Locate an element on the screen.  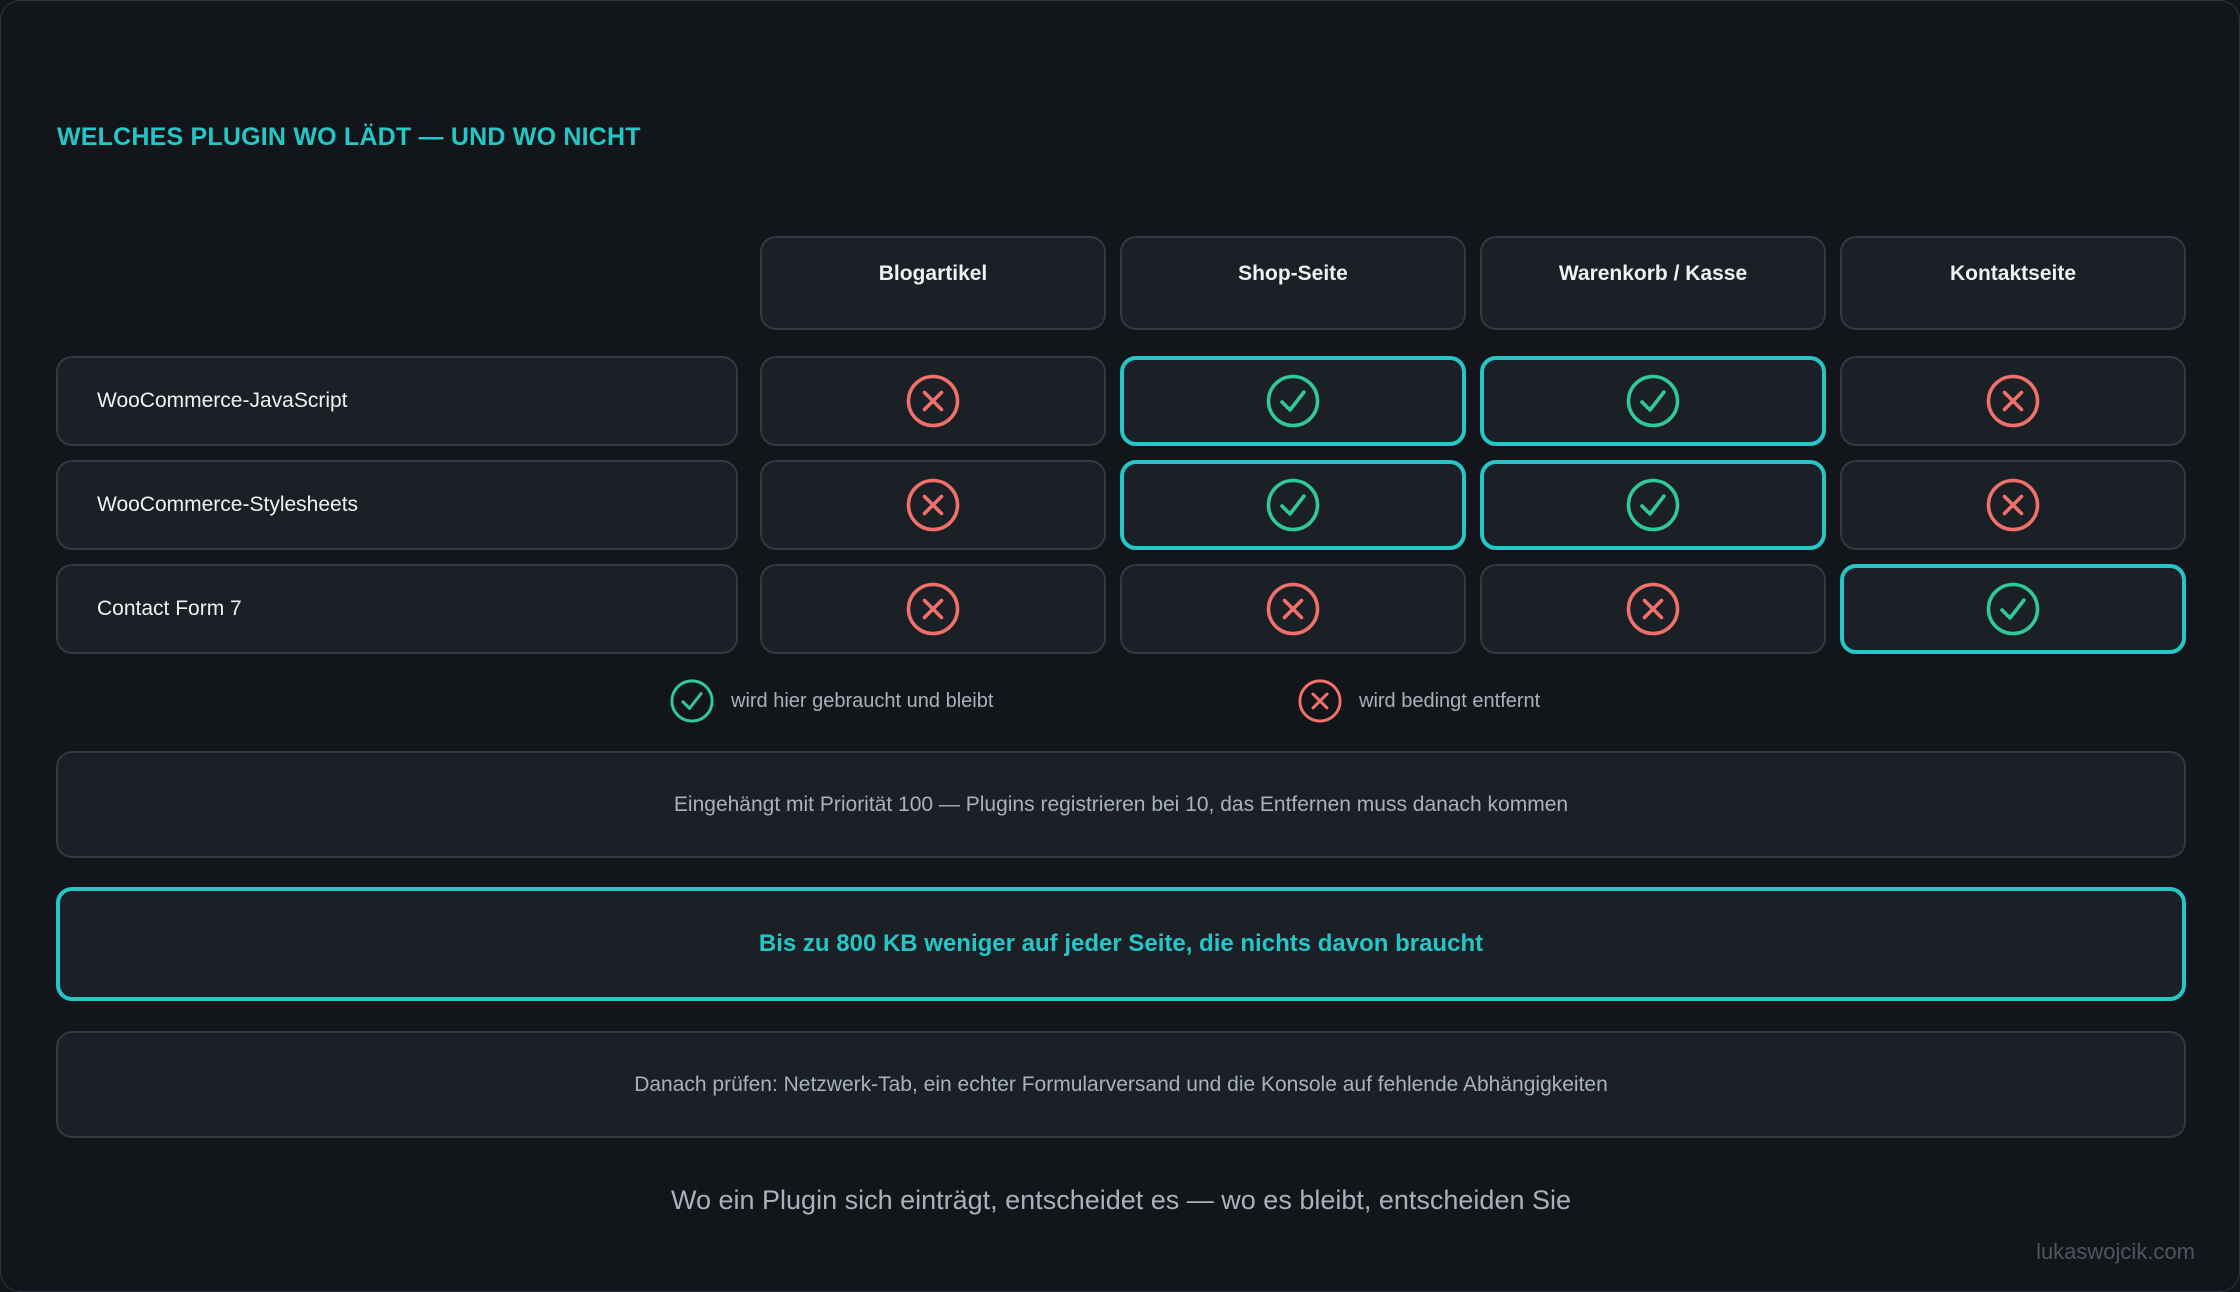
matrix-cell-woocommerce-stylesheets-blogartikel is located at coordinates (933, 505).